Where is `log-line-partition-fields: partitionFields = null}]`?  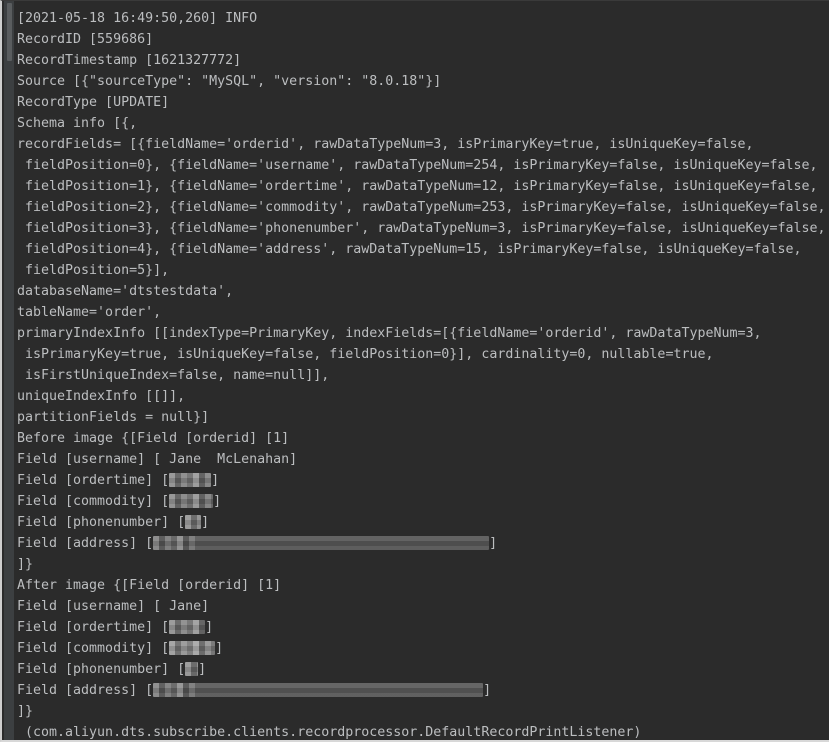 log-line-partition-fields: partitionFields = null}] is located at coordinates (113, 417).